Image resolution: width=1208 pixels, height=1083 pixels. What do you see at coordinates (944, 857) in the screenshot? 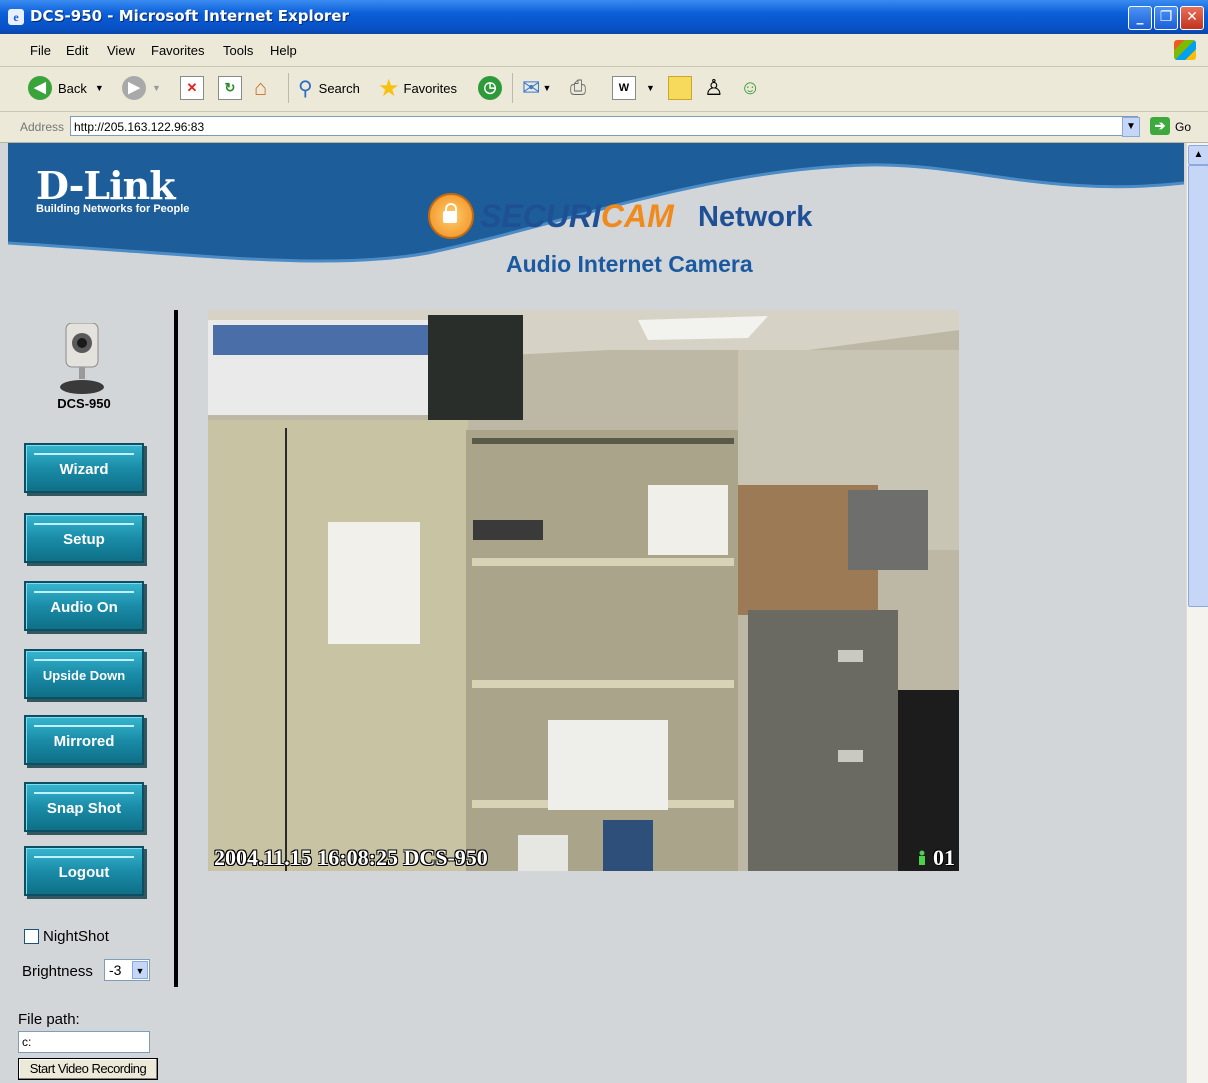
I see `video-user-count: 01` at bounding box center [944, 857].